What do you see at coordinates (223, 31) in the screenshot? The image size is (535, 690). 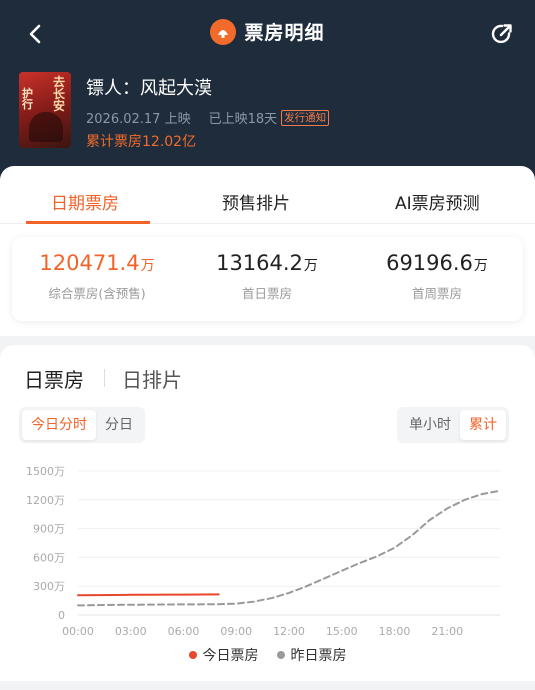 I see `app-logo-icon` at bounding box center [223, 31].